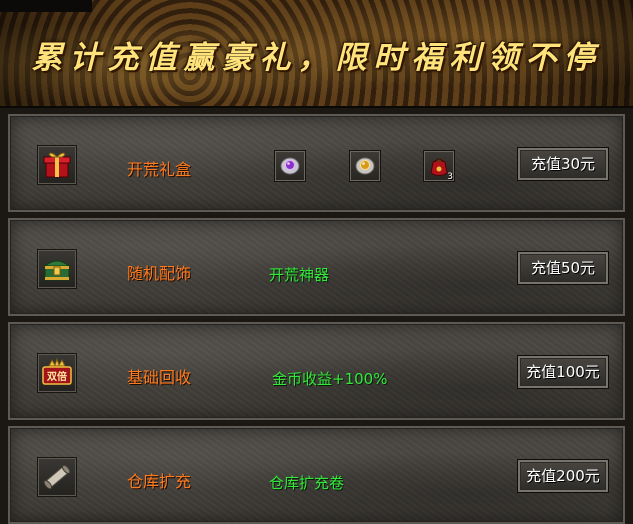 This screenshot has height=524, width=633. Describe the element at coordinates (159, 481) in the screenshot. I see `item-name: 仓库扩充` at that location.